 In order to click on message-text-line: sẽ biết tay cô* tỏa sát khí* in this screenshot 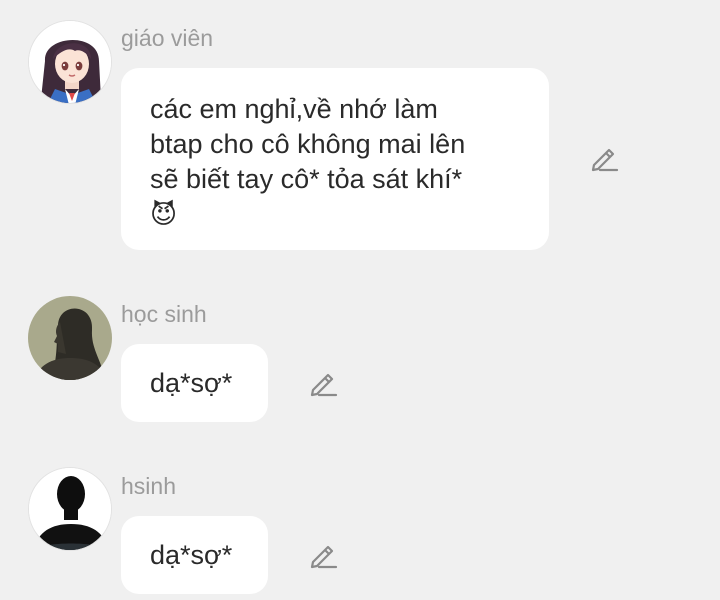, I will do `click(306, 179)`.